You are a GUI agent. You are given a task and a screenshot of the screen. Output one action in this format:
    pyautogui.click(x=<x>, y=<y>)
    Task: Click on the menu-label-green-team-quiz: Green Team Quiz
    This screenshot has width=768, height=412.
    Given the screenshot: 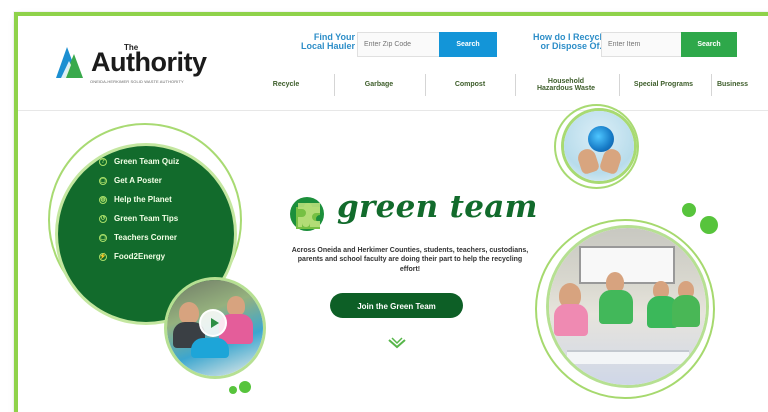 What is the action you would take?
    pyautogui.click(x=147, y=161)
    